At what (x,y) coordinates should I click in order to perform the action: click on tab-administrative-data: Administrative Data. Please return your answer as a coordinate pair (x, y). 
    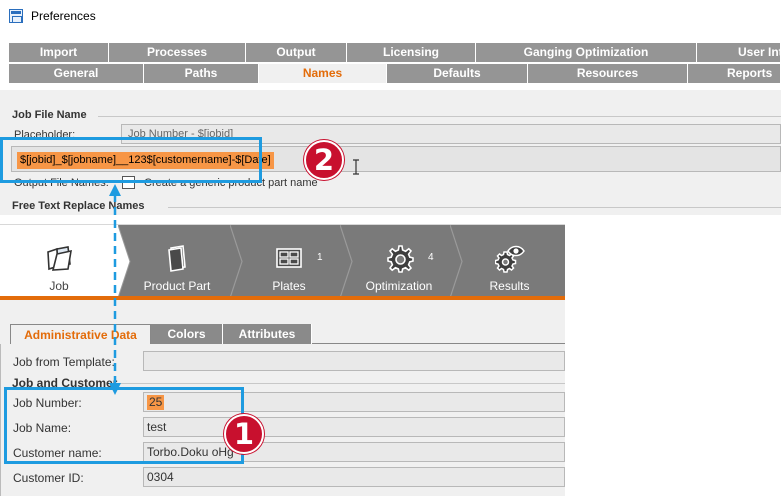
    Looking at the image, I should click on (80, 334).